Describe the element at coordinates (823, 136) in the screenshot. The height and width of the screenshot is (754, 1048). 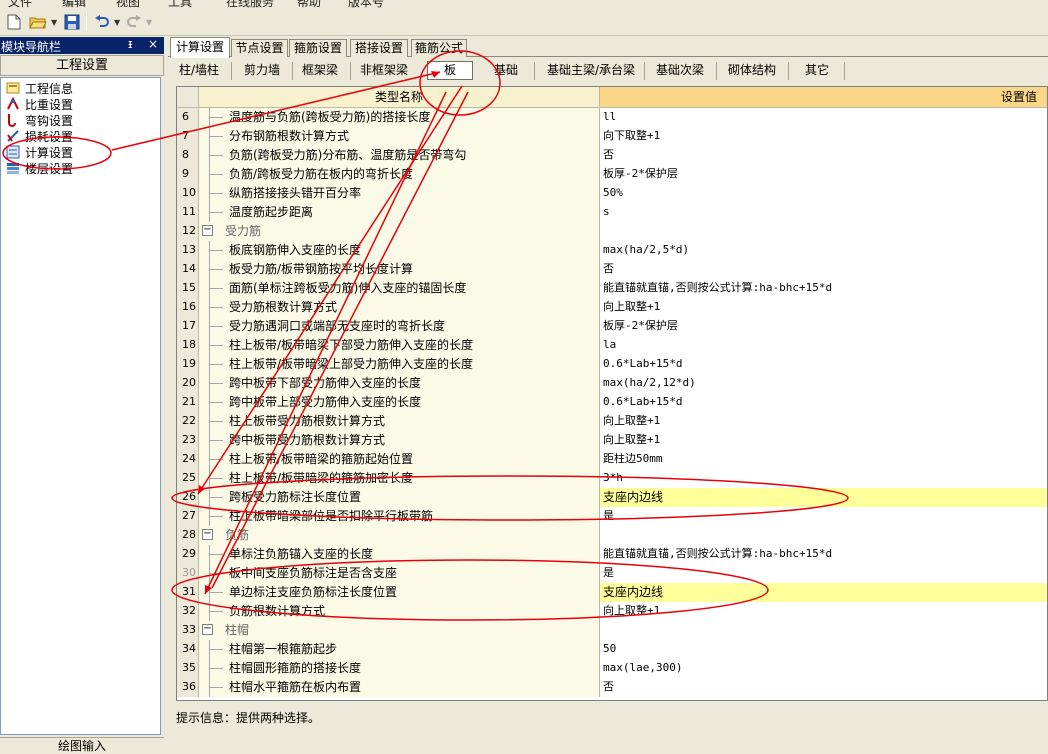
I see `row-value-cell: 向下取整+1` at that location.